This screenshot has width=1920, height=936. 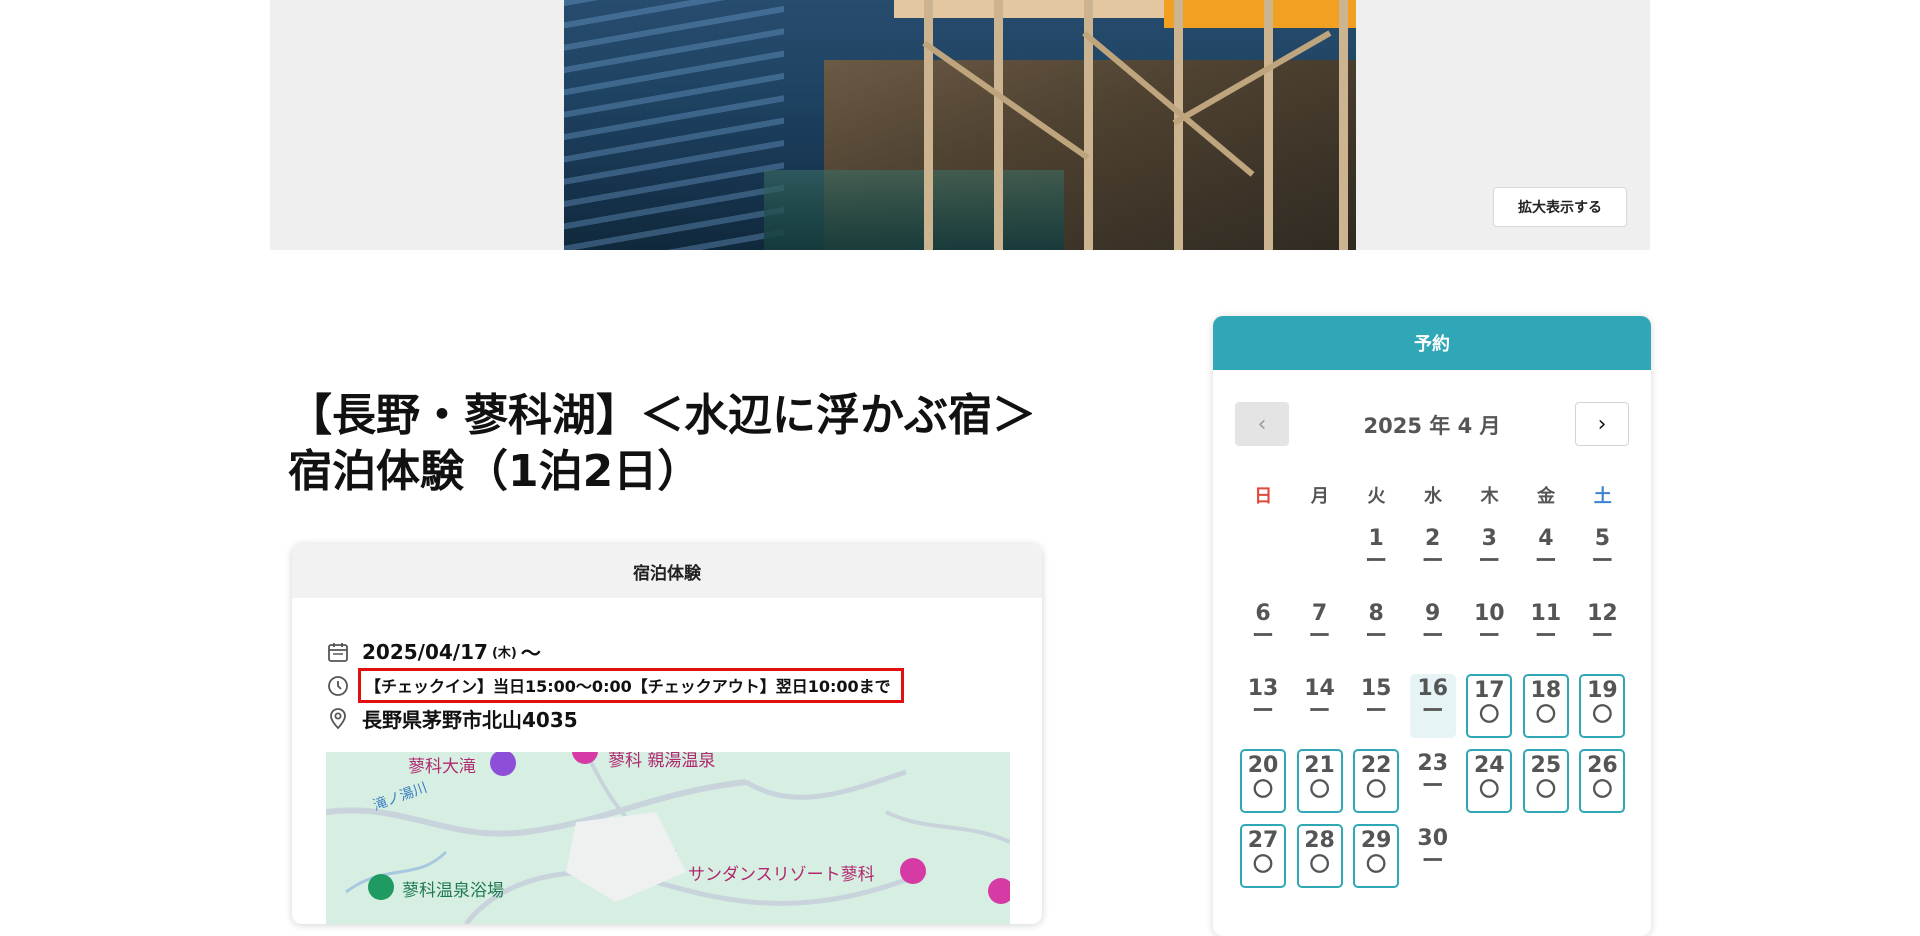 I want to click on hero-photo, so click(x=960, y=125).